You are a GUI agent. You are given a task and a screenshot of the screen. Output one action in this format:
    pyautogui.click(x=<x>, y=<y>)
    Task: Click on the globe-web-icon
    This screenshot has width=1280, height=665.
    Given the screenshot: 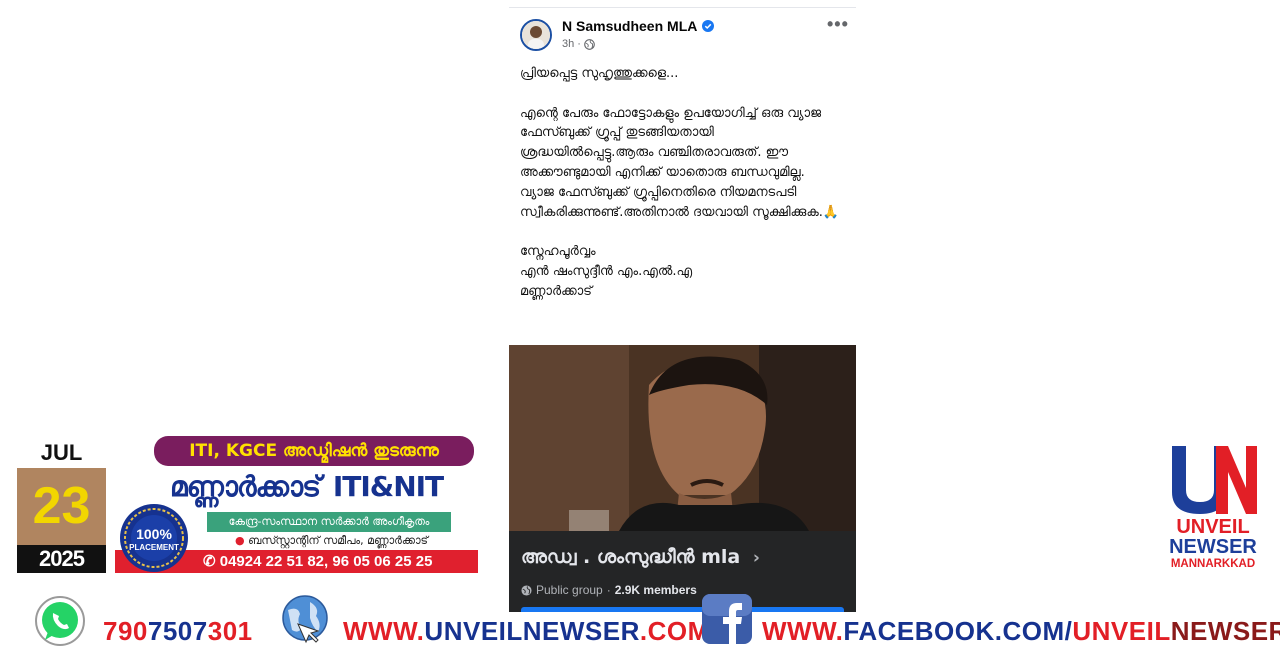 What is the action you would take?
    pyautogui.click(x=305, y=620)
    